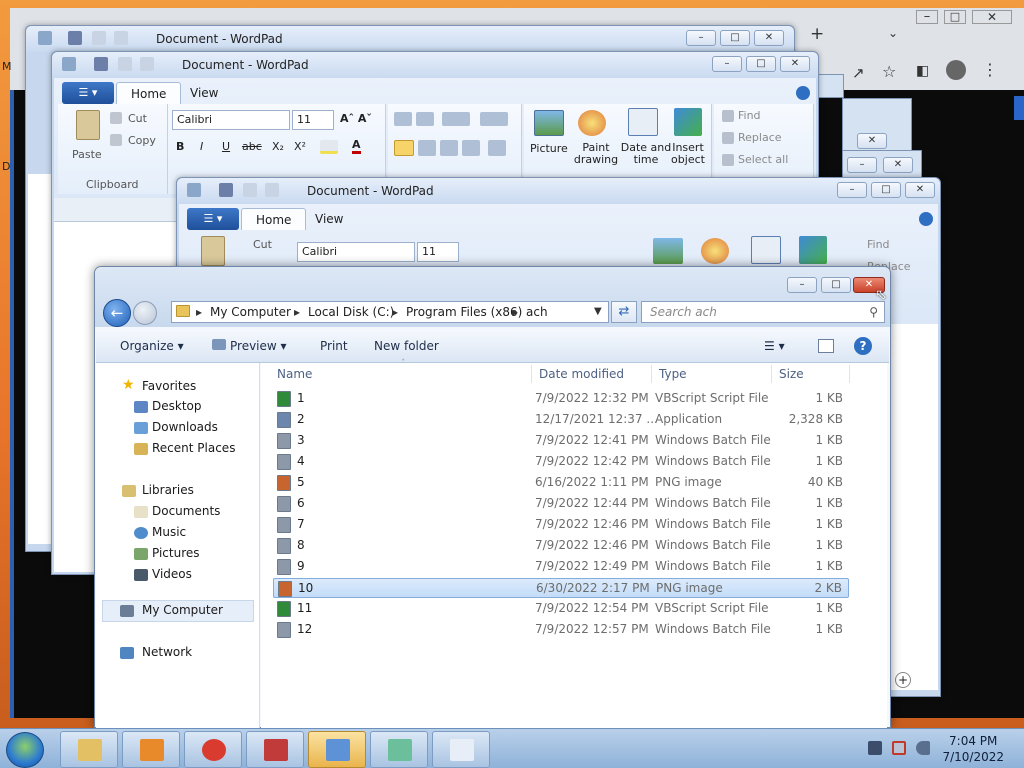  What do you see at coordinates (471, 148) in the screenshot?
I see `justify-icon` at bounding box center [471, 148].